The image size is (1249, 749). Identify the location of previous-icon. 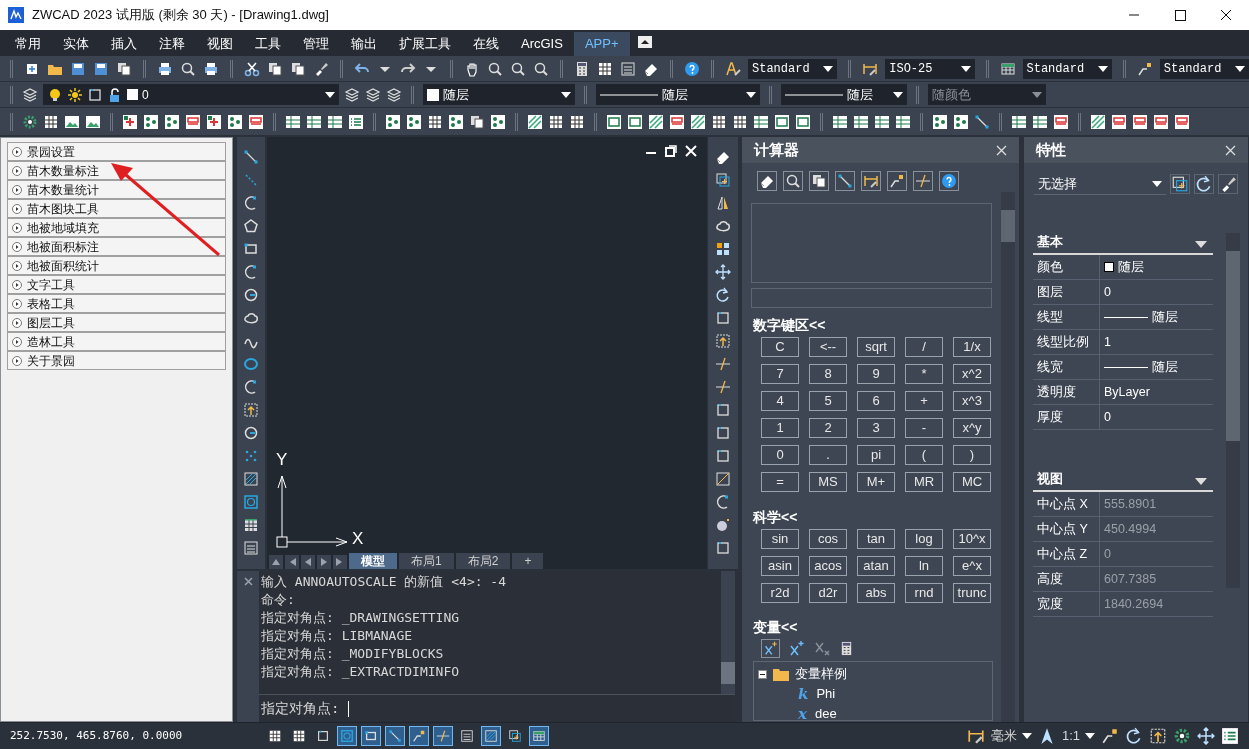
(308, 562).